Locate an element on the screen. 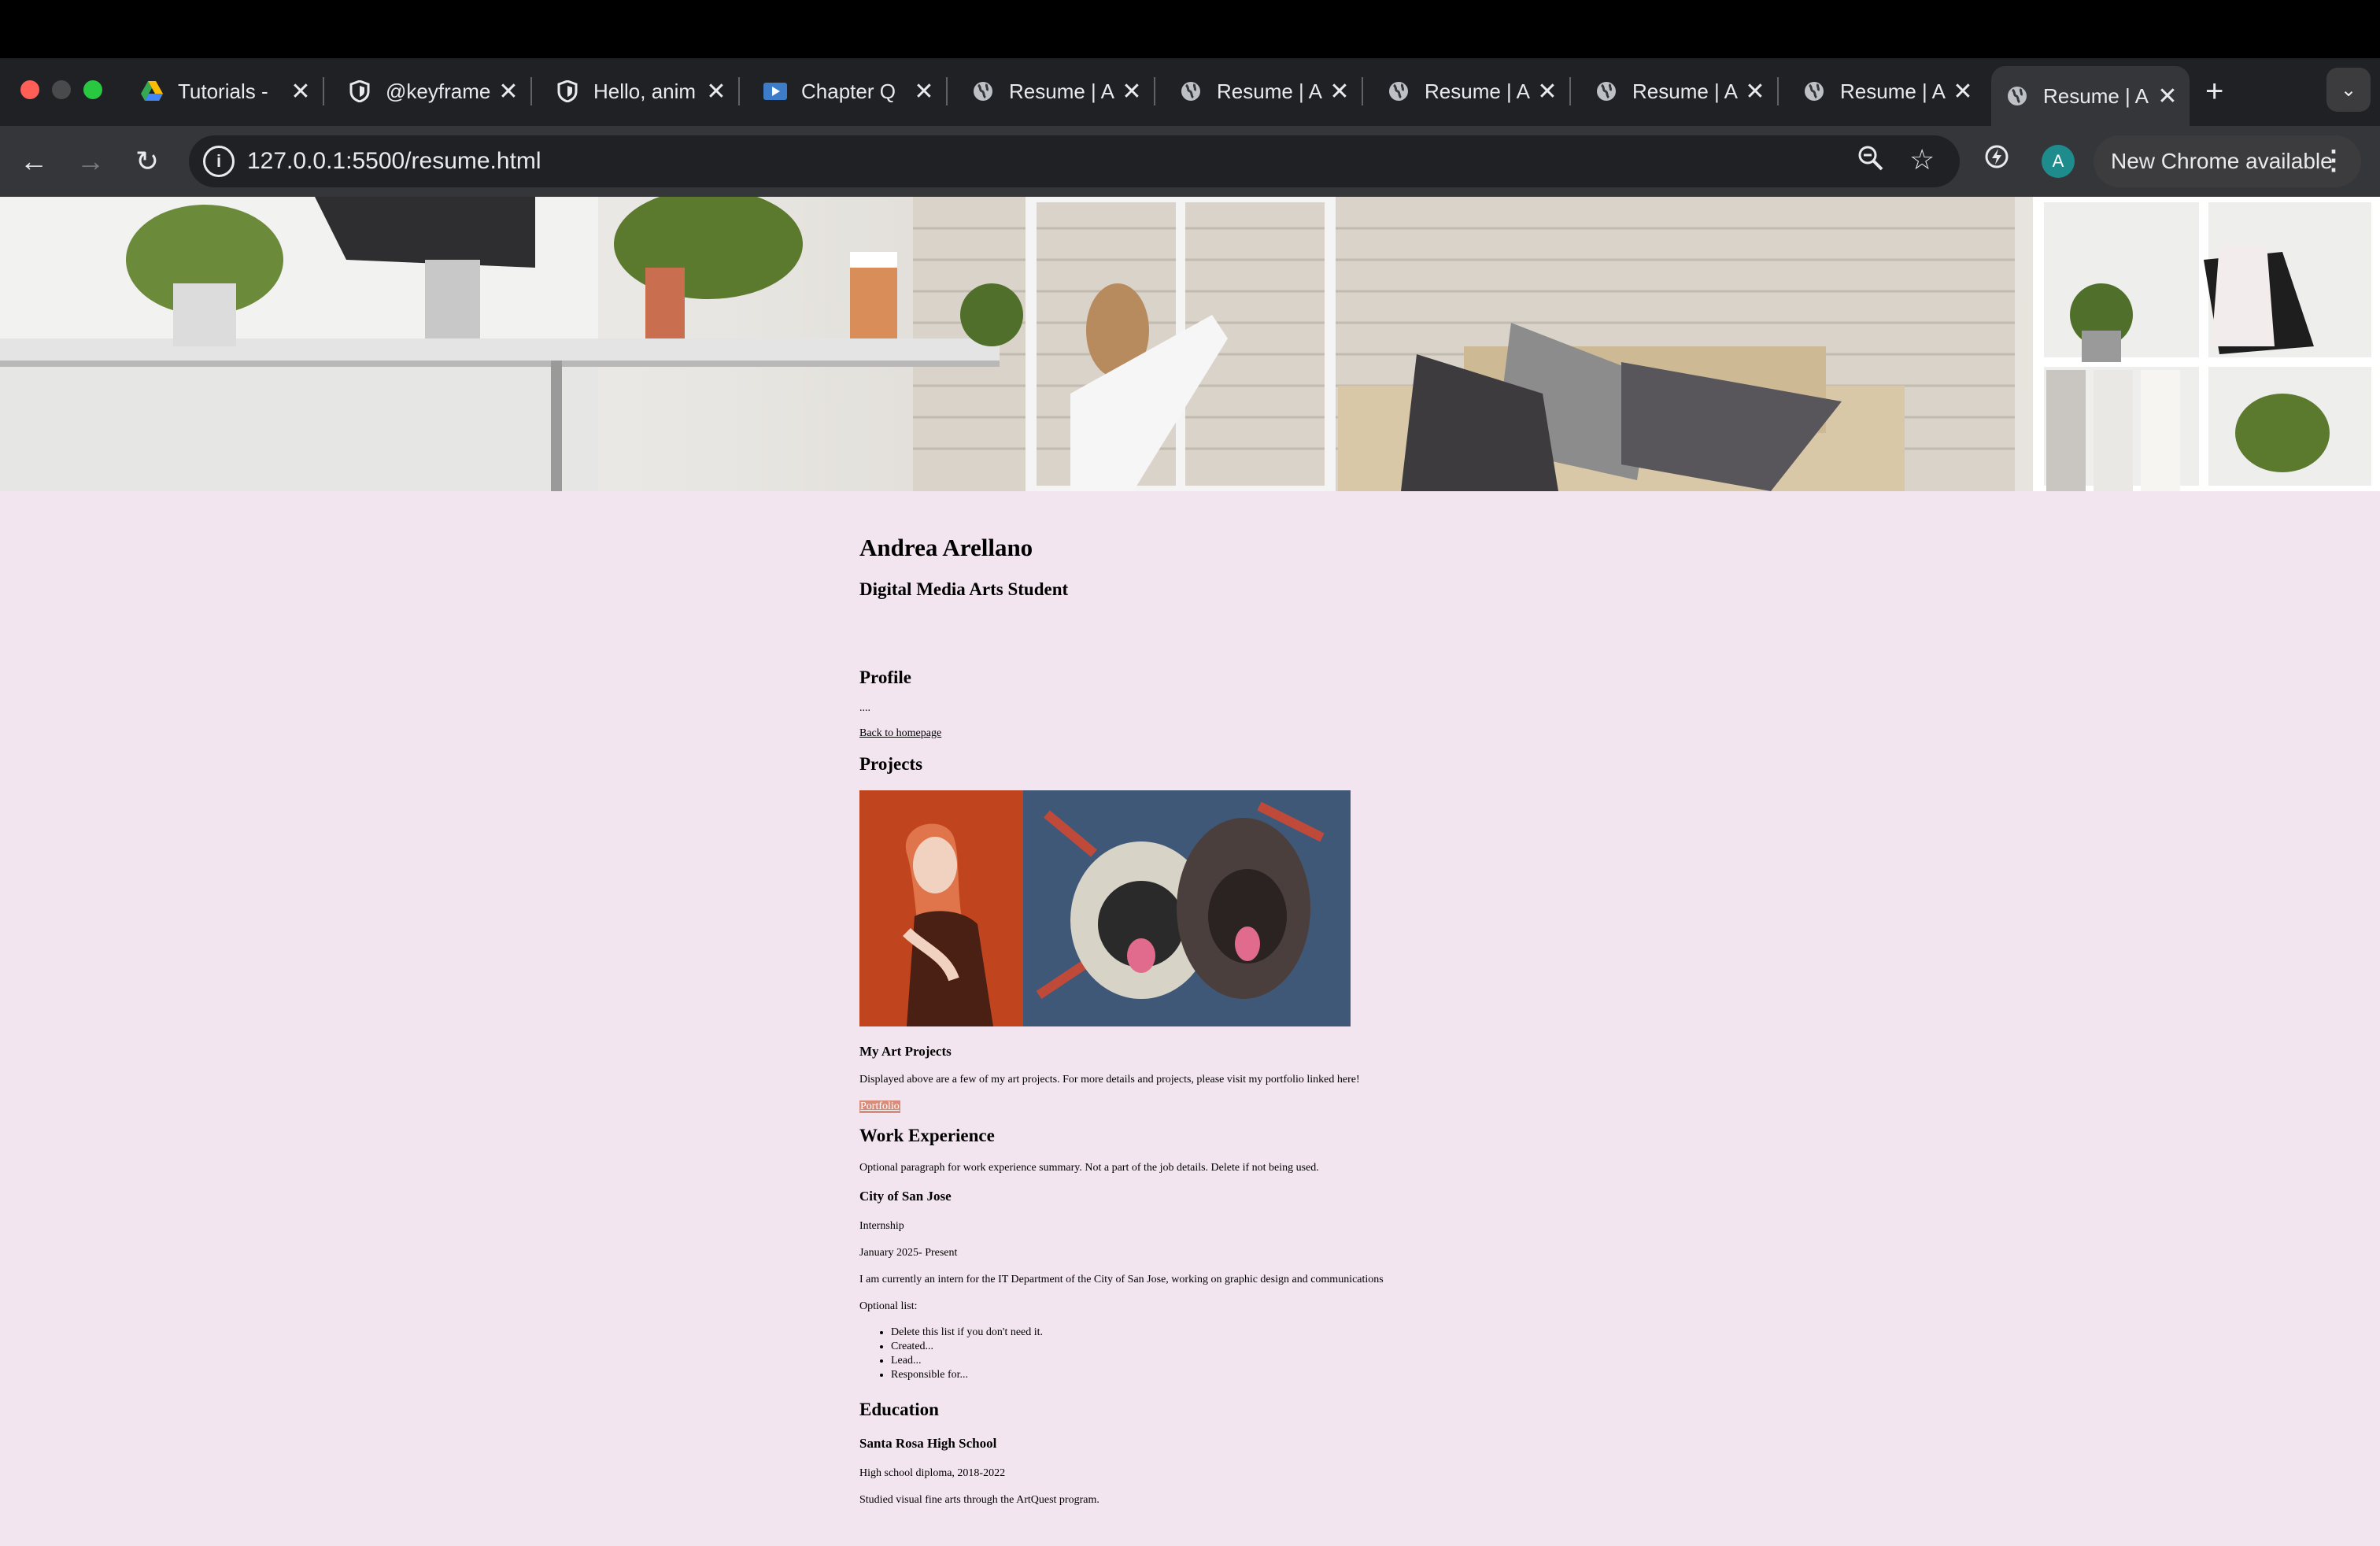 The width and height of the screenshot is (2380, 1546). bookmark-star-icon: ☆ is located at coordinates (1922, 159).